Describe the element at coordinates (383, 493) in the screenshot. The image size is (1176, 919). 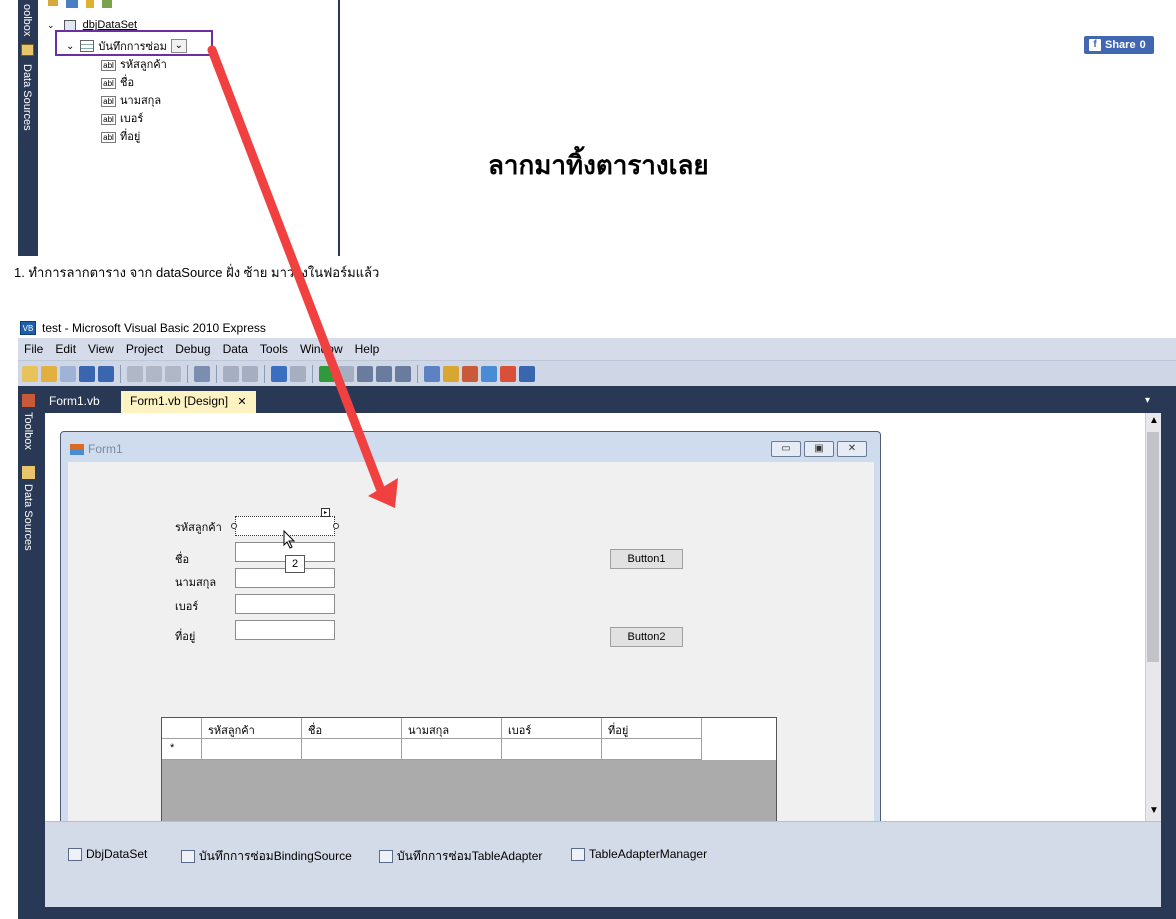
I see `arrow-head` at that location.